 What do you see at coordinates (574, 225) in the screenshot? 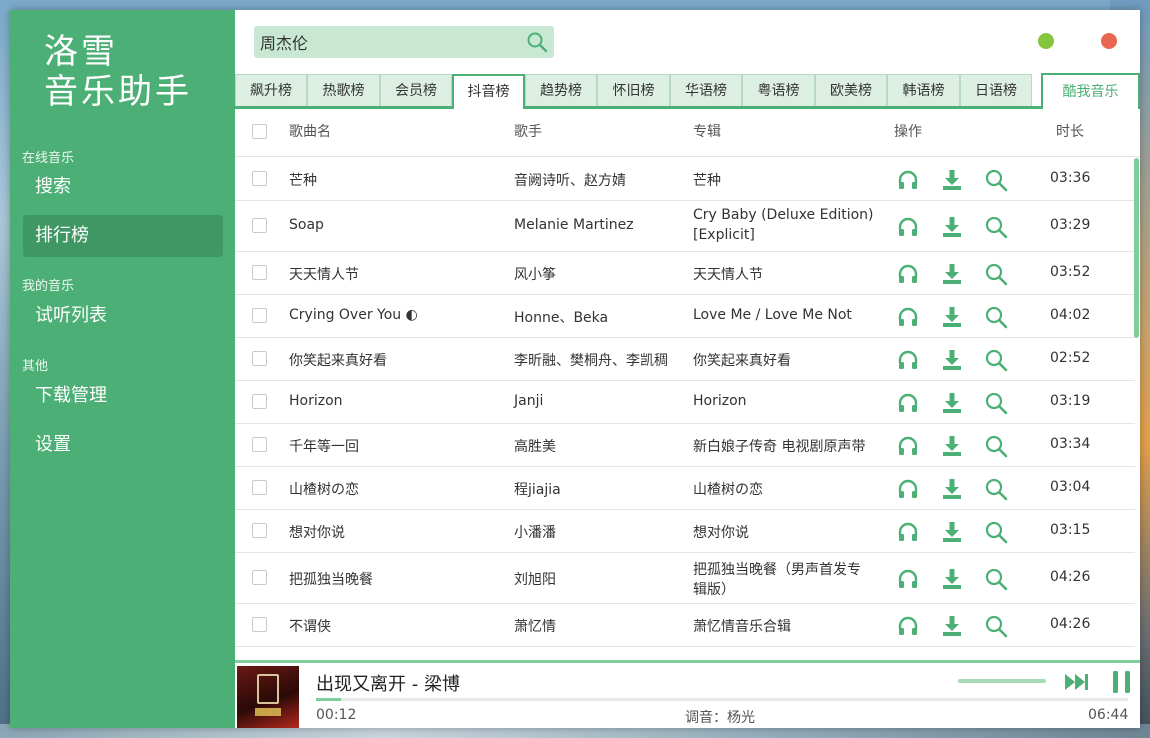
I see `song-artist: Melanie Martinez` at bounding box center [574, 225].